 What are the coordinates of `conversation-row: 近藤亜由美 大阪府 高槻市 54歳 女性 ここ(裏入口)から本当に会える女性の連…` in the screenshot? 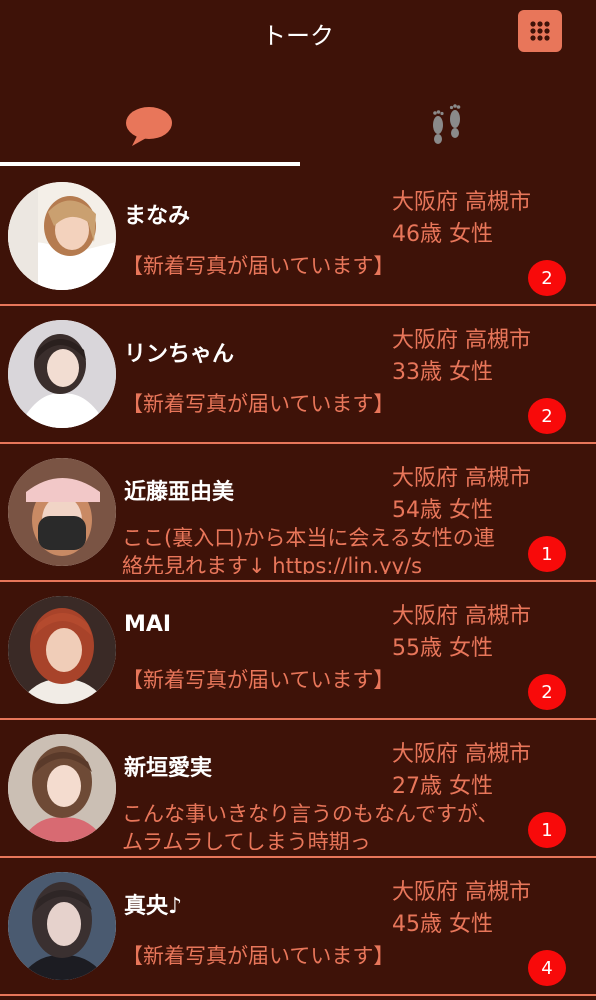 It's located at (298, 513).